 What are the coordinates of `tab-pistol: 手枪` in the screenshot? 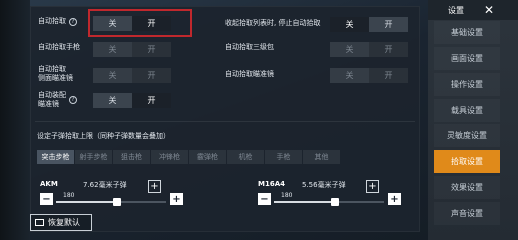 It's located at (283, 157).